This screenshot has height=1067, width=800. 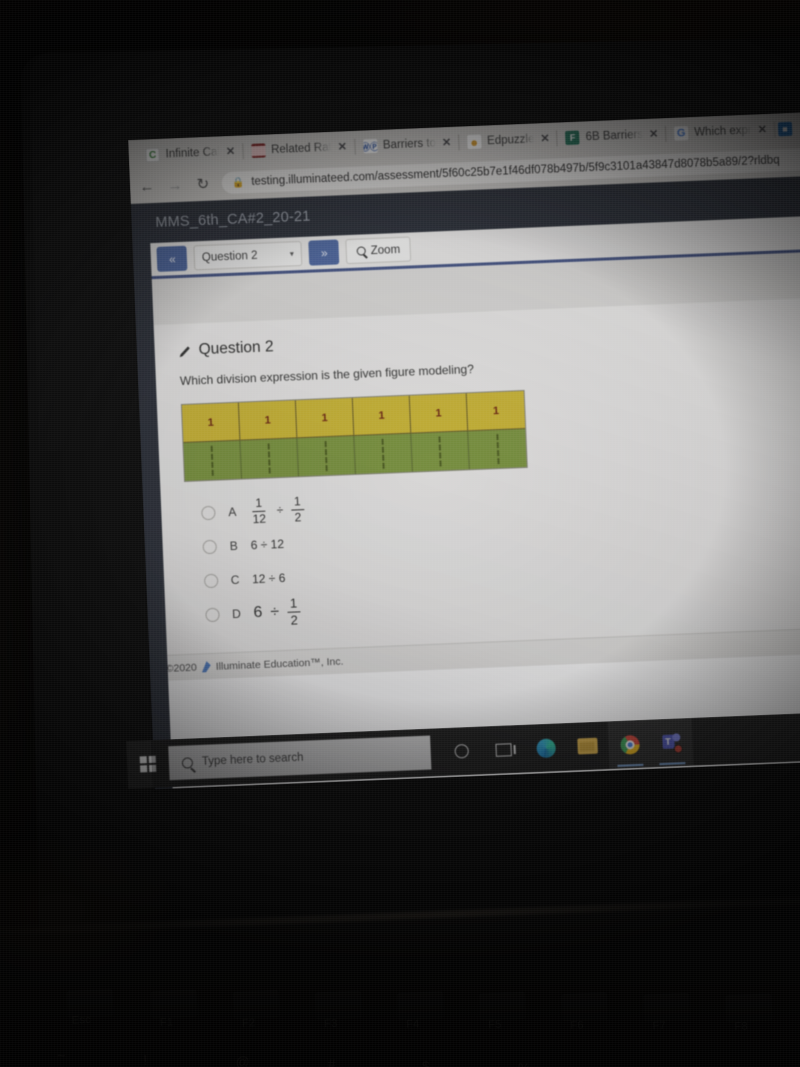 I want to click on taskbar-item-task-view, so click(x=504, y=750).